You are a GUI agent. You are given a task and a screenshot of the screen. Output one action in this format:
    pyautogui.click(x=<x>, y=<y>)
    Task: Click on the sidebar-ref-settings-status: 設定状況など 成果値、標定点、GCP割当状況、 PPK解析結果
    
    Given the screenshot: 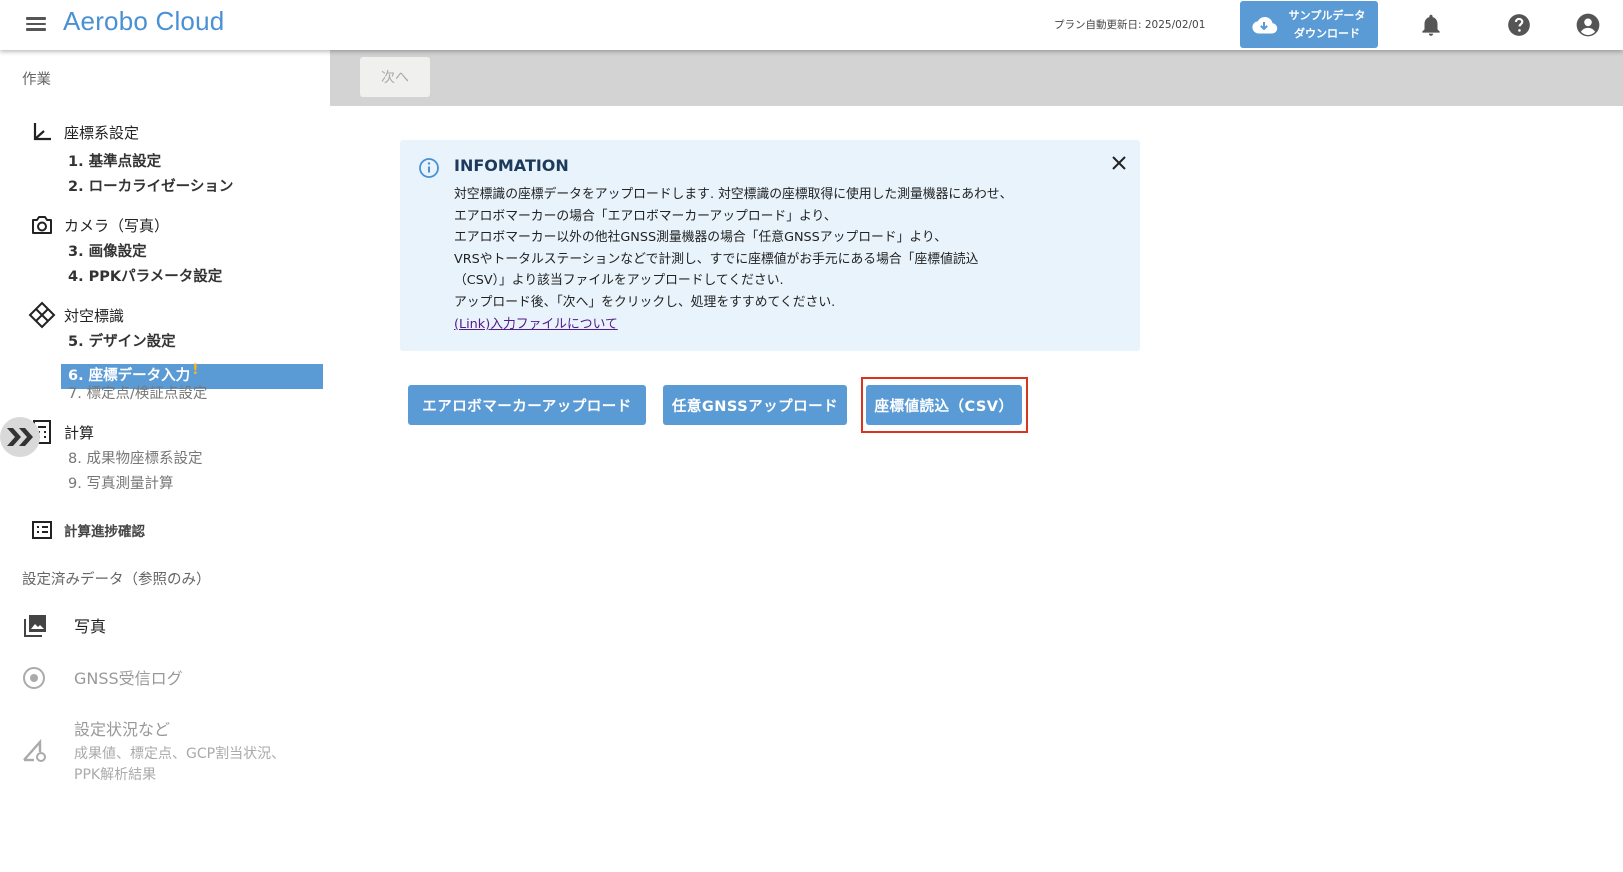 What is the action you would take?
    pyautogui.click(x=153, y=751)
    